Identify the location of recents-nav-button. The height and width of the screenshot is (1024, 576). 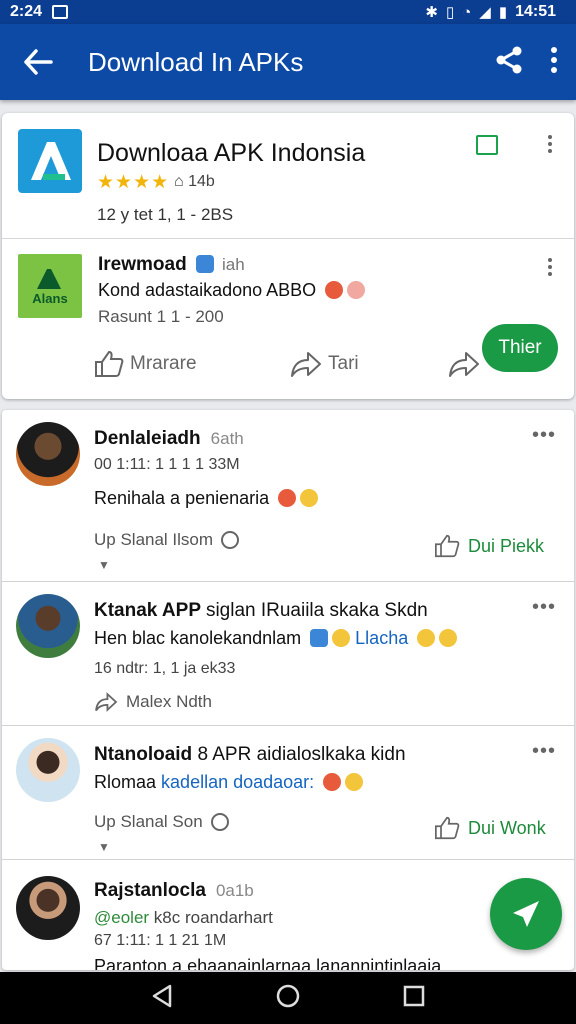
(414, 998).